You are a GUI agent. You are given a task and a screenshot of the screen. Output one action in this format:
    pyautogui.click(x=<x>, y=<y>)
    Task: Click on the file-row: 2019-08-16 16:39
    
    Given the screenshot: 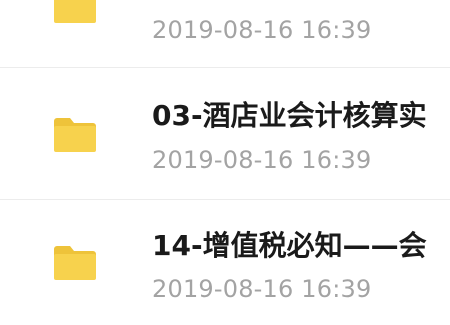 What is the action you would take?
    pyautogui.click(x=225, y=21)
    